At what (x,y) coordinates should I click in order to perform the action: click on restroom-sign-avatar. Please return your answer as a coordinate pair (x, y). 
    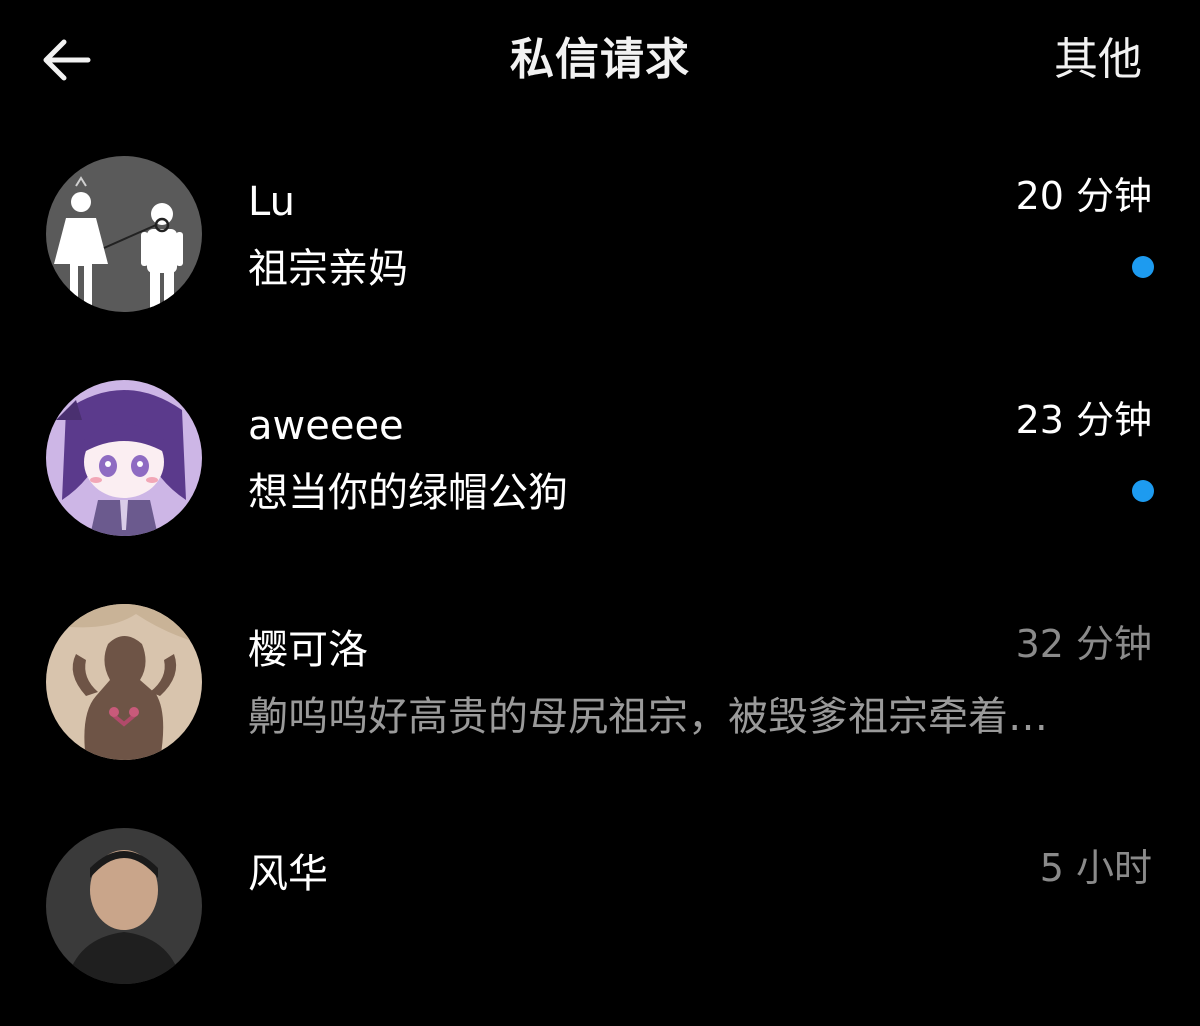
    Looking at the image, I should click on (124, 234).